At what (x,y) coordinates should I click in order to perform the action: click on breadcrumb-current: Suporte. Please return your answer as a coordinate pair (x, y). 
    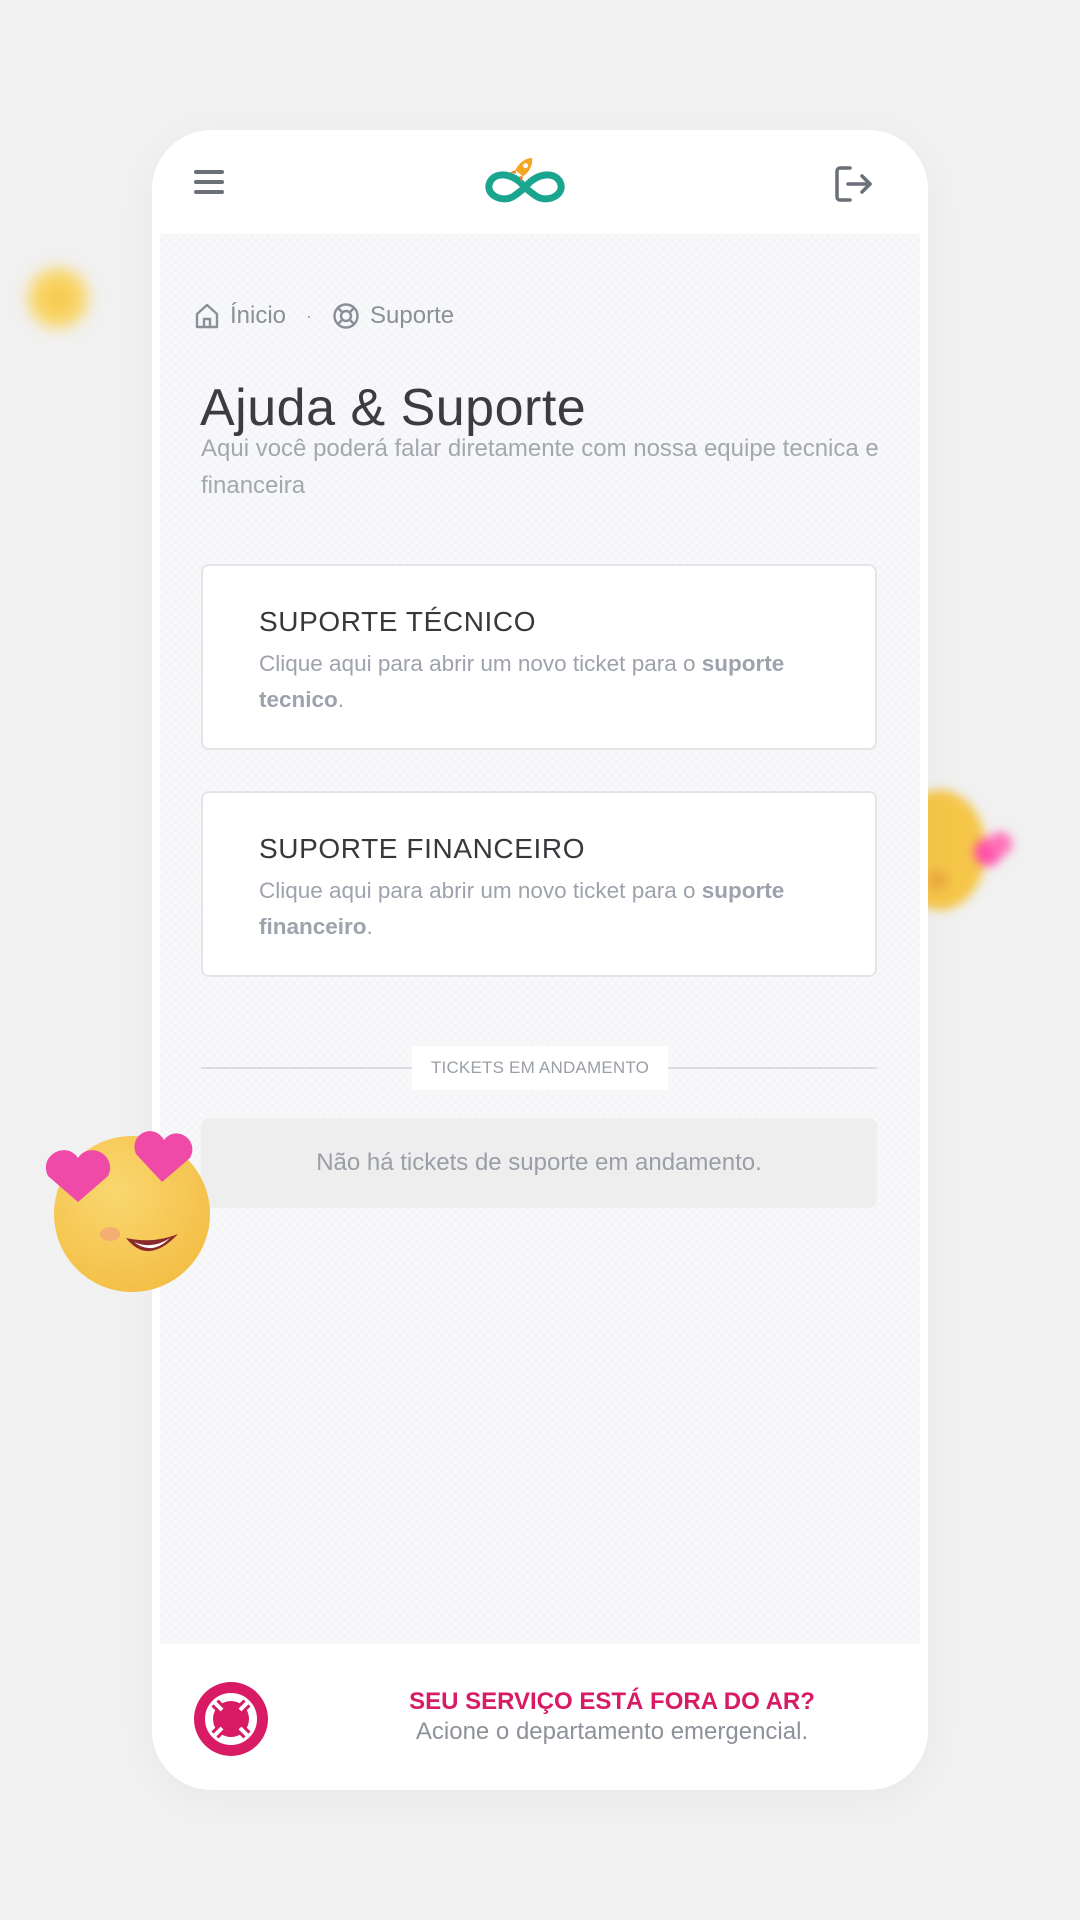
    Looking at the image, I should click on (393, 316).